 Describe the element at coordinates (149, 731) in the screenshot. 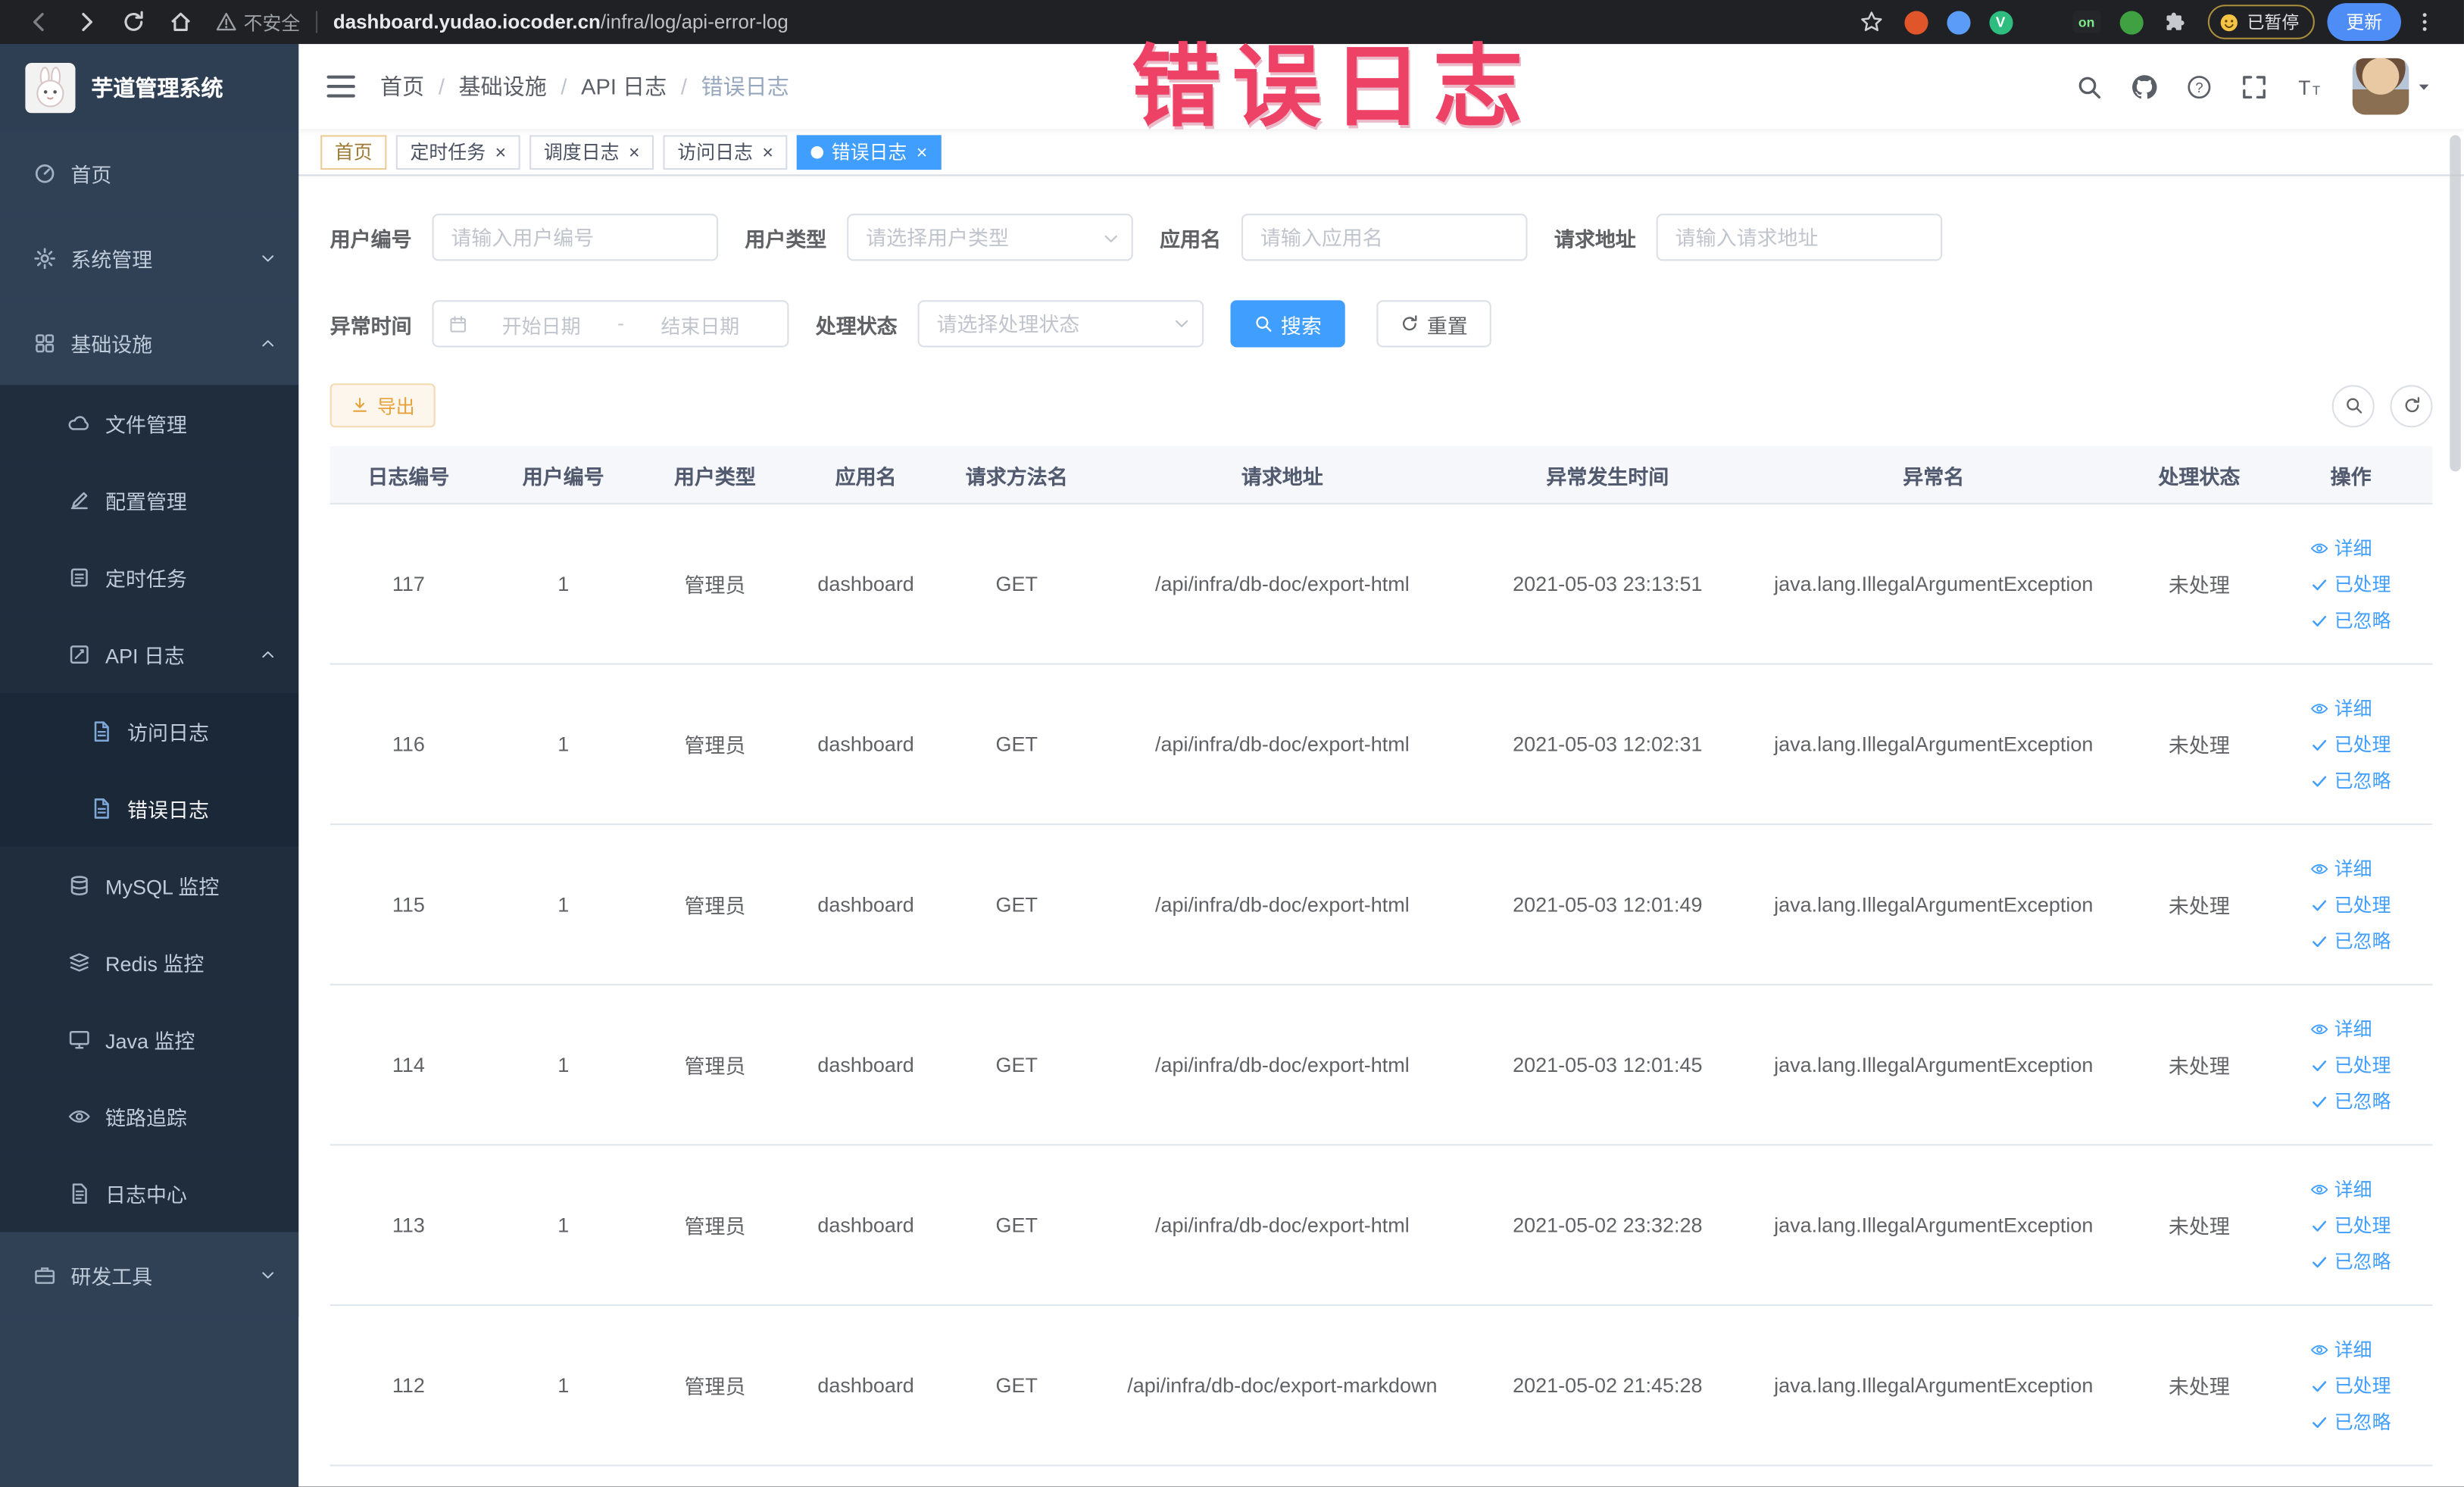

I see `sidebar-item: 访问日志` at that location.